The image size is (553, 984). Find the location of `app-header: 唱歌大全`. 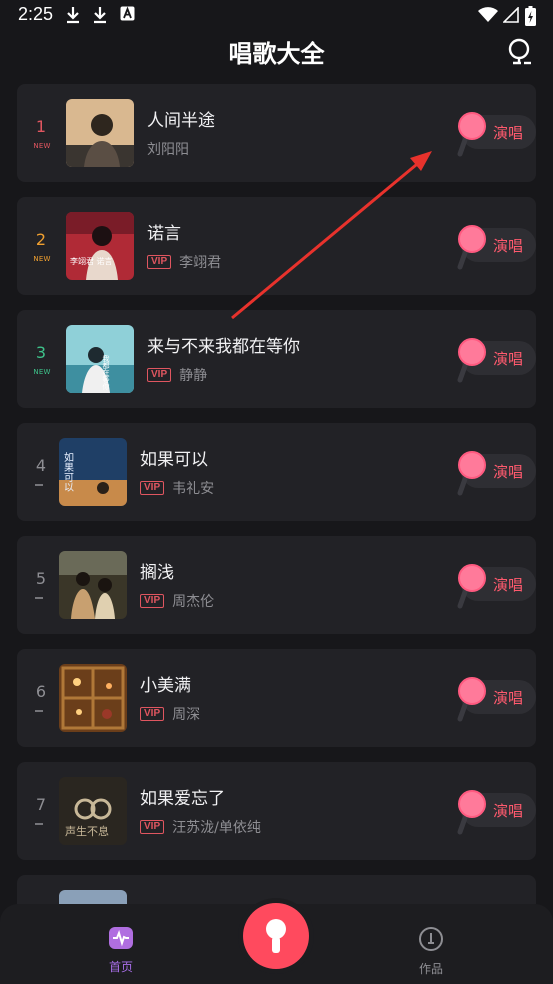

app-header: 唱歌大全 is located at coordinates (276, 52).